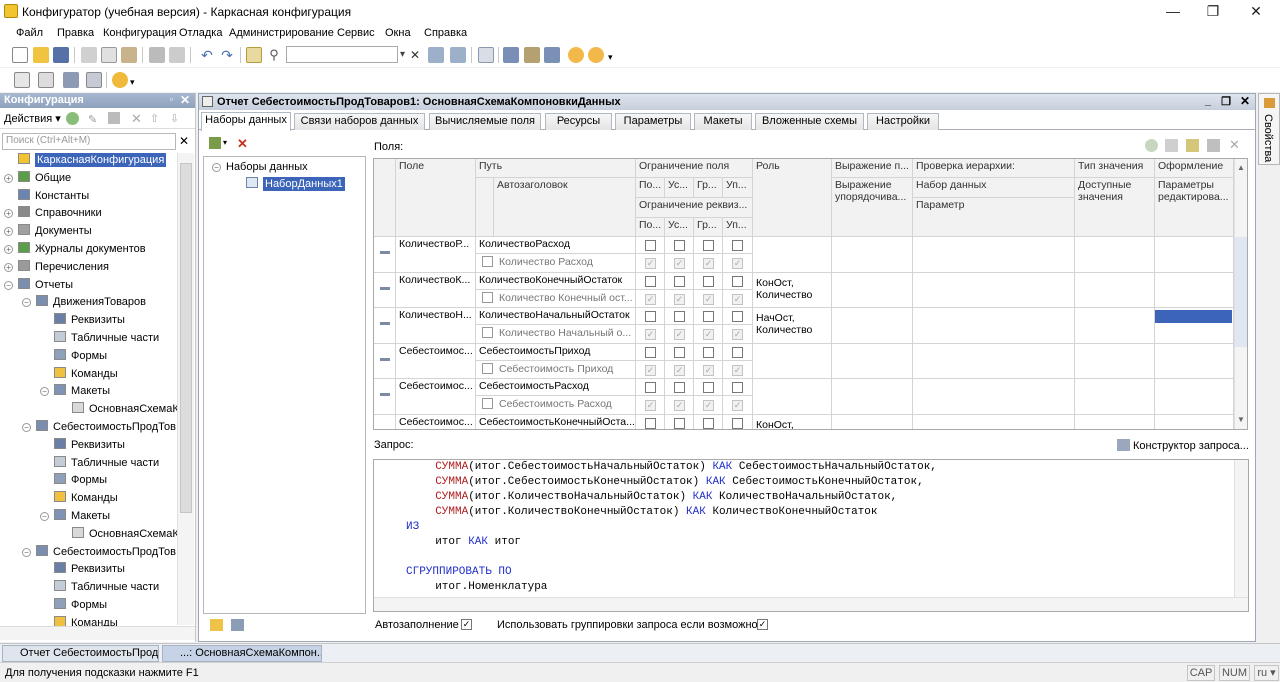 The width and height of the screenshot is (1280, 682). What do you see at coordinates (53, 213) in the screenshot?
I see `tree-item: + Справочники` at bounding box center [53, 213].